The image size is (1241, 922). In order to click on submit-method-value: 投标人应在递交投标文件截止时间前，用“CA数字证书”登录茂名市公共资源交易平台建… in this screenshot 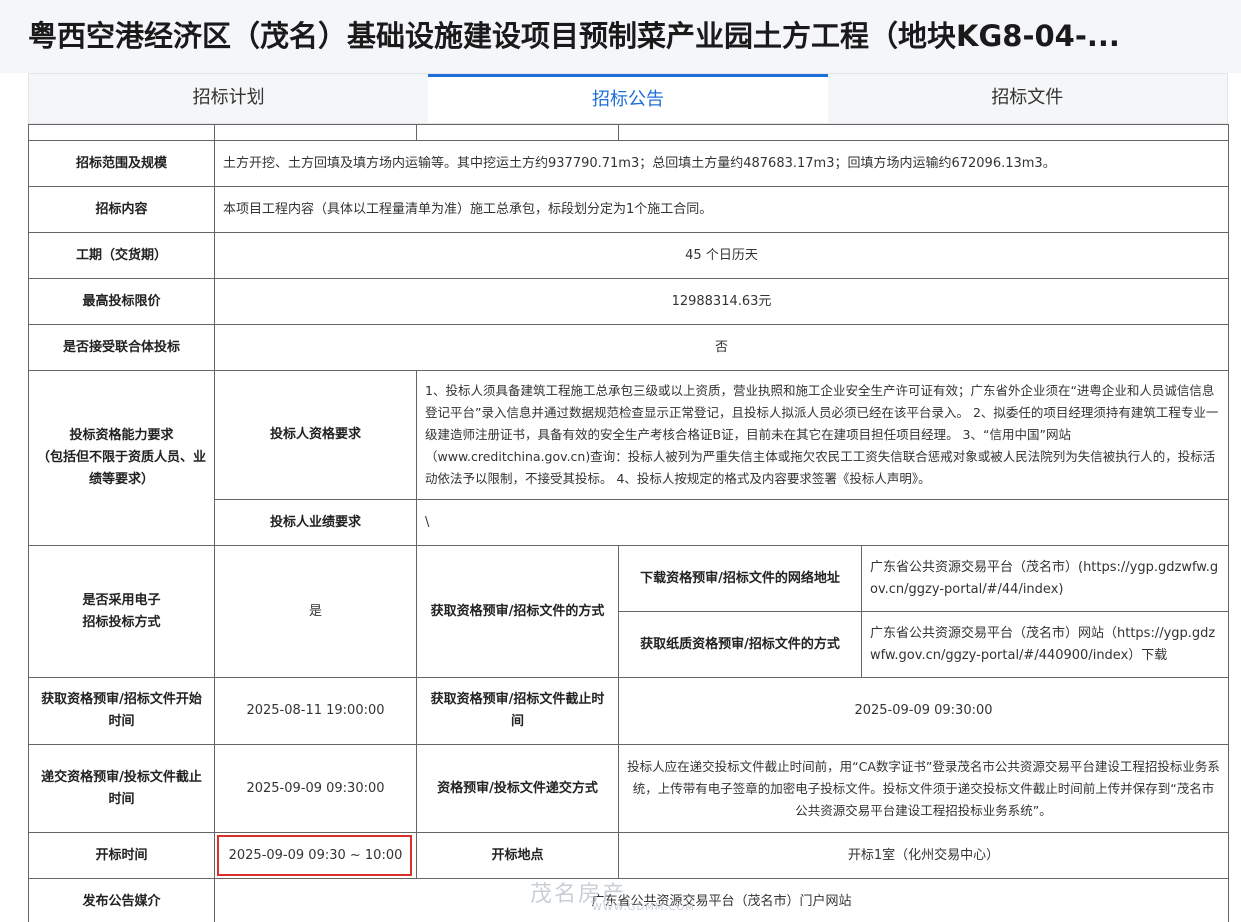, I will do `click(923, 788)`.